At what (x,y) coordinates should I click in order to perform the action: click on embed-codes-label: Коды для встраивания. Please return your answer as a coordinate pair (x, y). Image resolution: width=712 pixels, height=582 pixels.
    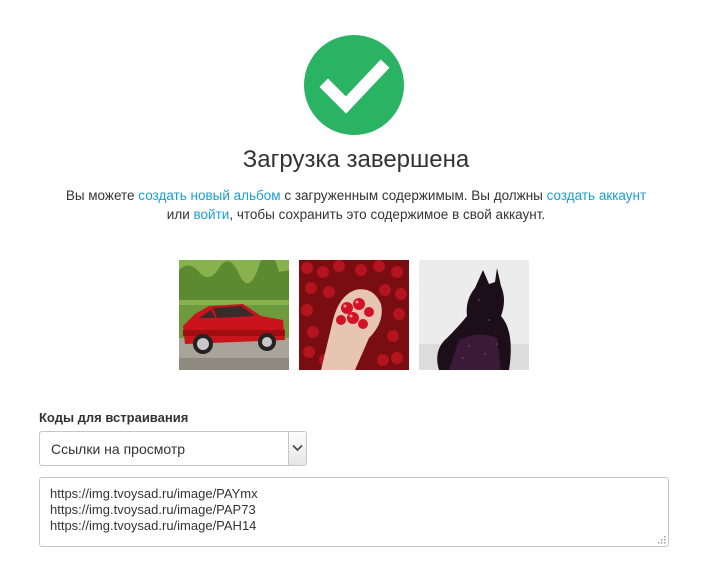
    Looking at the image, I should click on (114, 417).